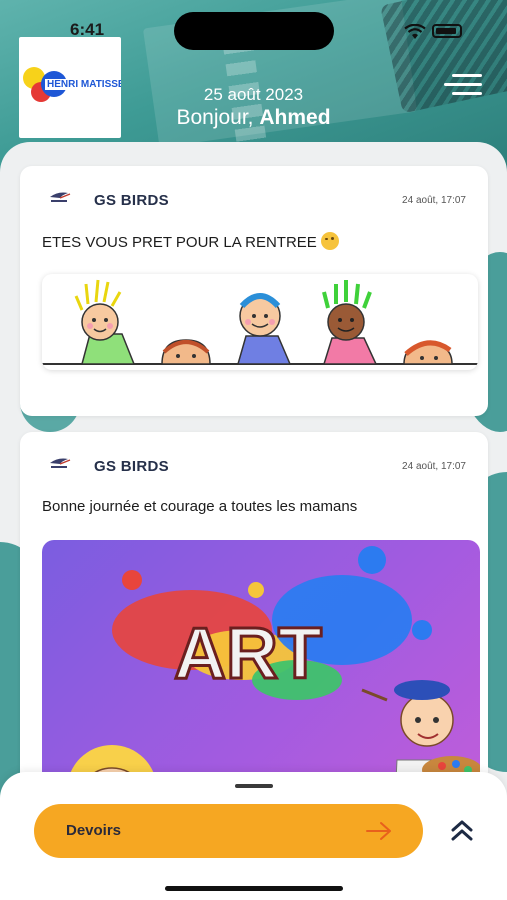  What do you see at coordinates (253, 94) in the screenshot?
I see `header-date: 25 août 2023` at bounding box center [253, 94].